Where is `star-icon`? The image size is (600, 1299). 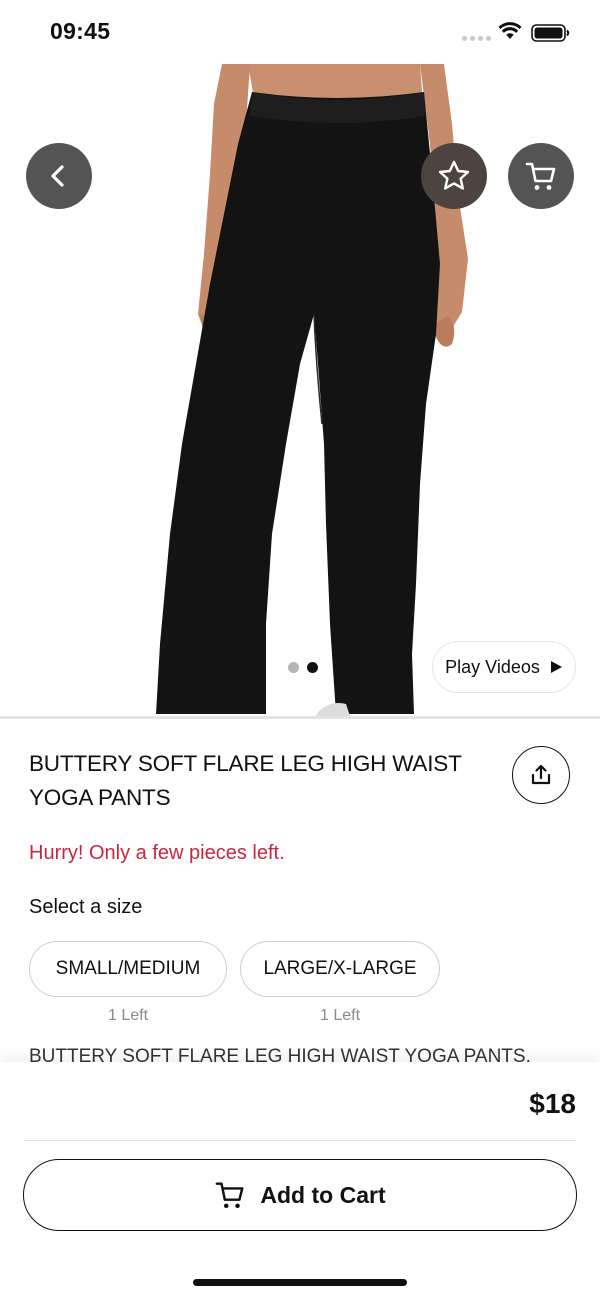 star-icon is located at coordinates (454, 175).